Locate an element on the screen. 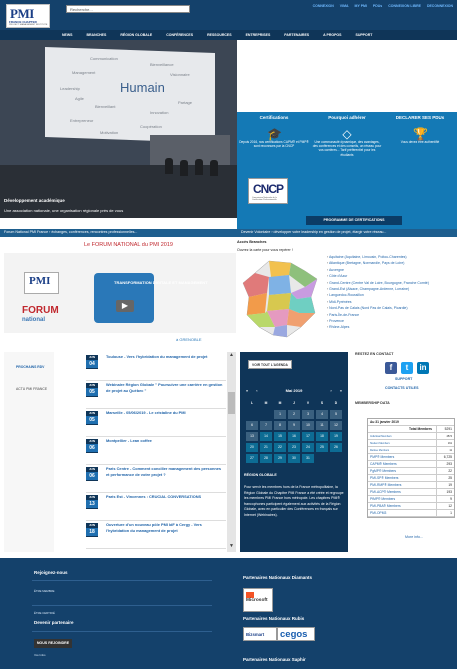 This screenshot has width=457, height=669. nav-item: SUPPORT is located at coordinates (363, 35).